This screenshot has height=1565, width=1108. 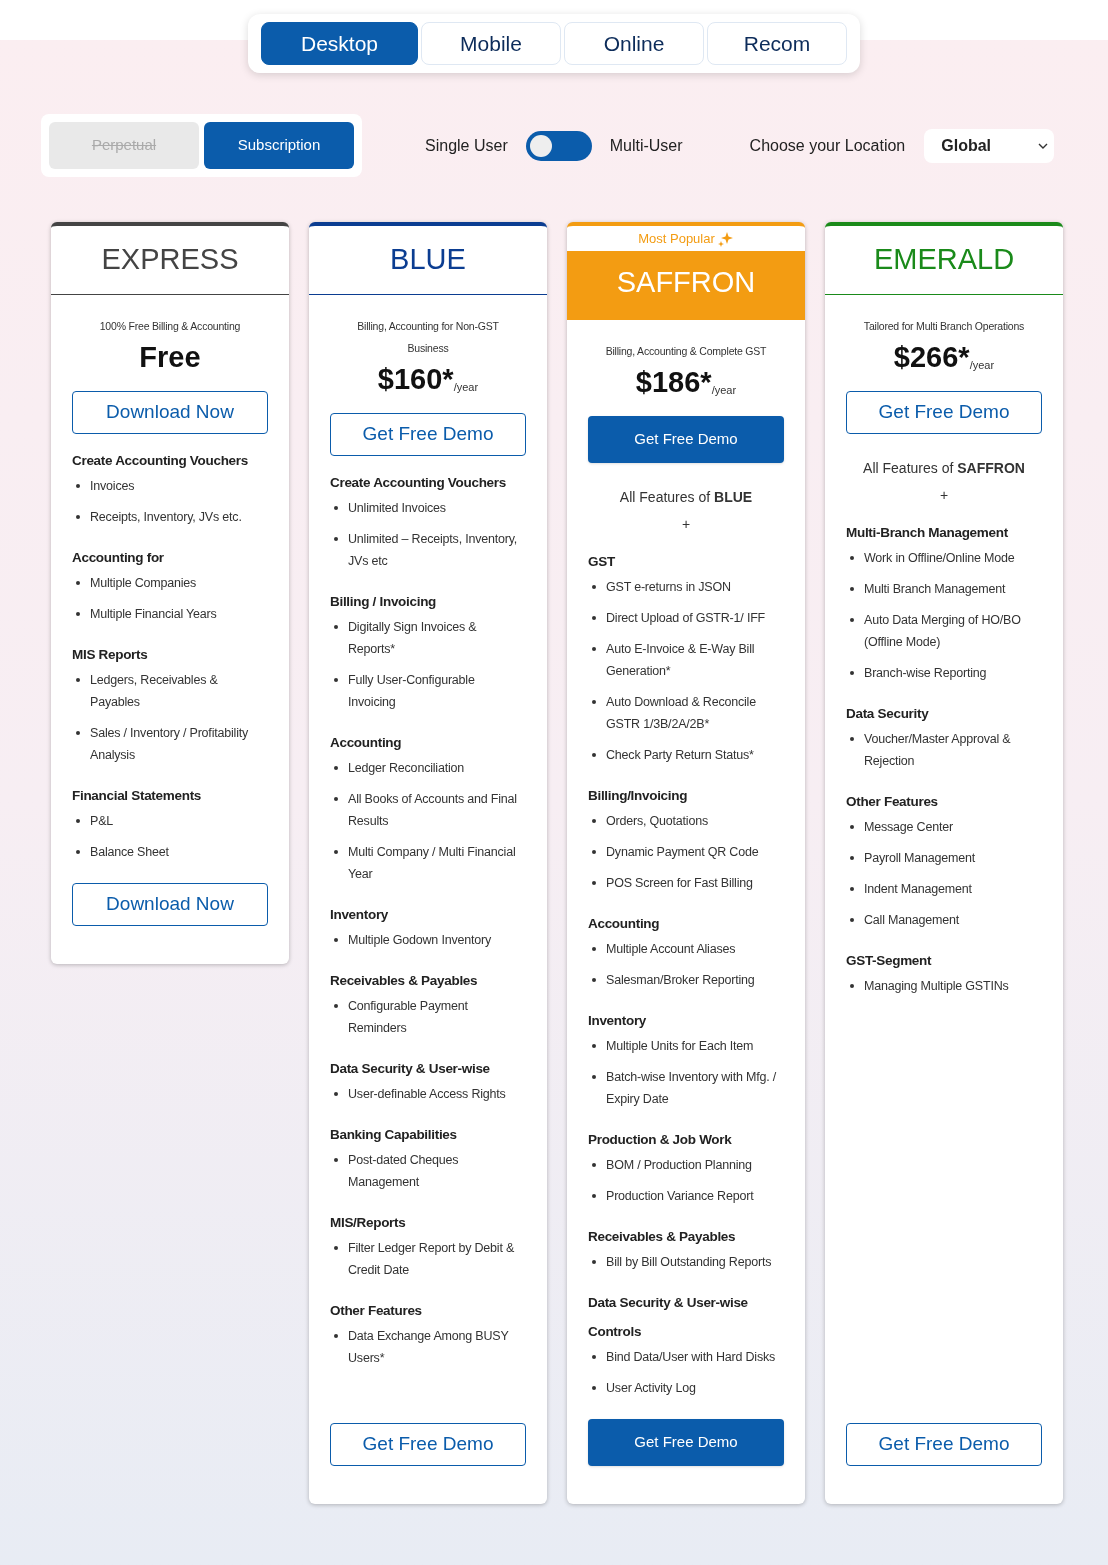 What do you see at coordinates (937, 986) in the screenshot?
I see `feature-item: Managing Multiple GSTINs` at bounding box center [937, 986].